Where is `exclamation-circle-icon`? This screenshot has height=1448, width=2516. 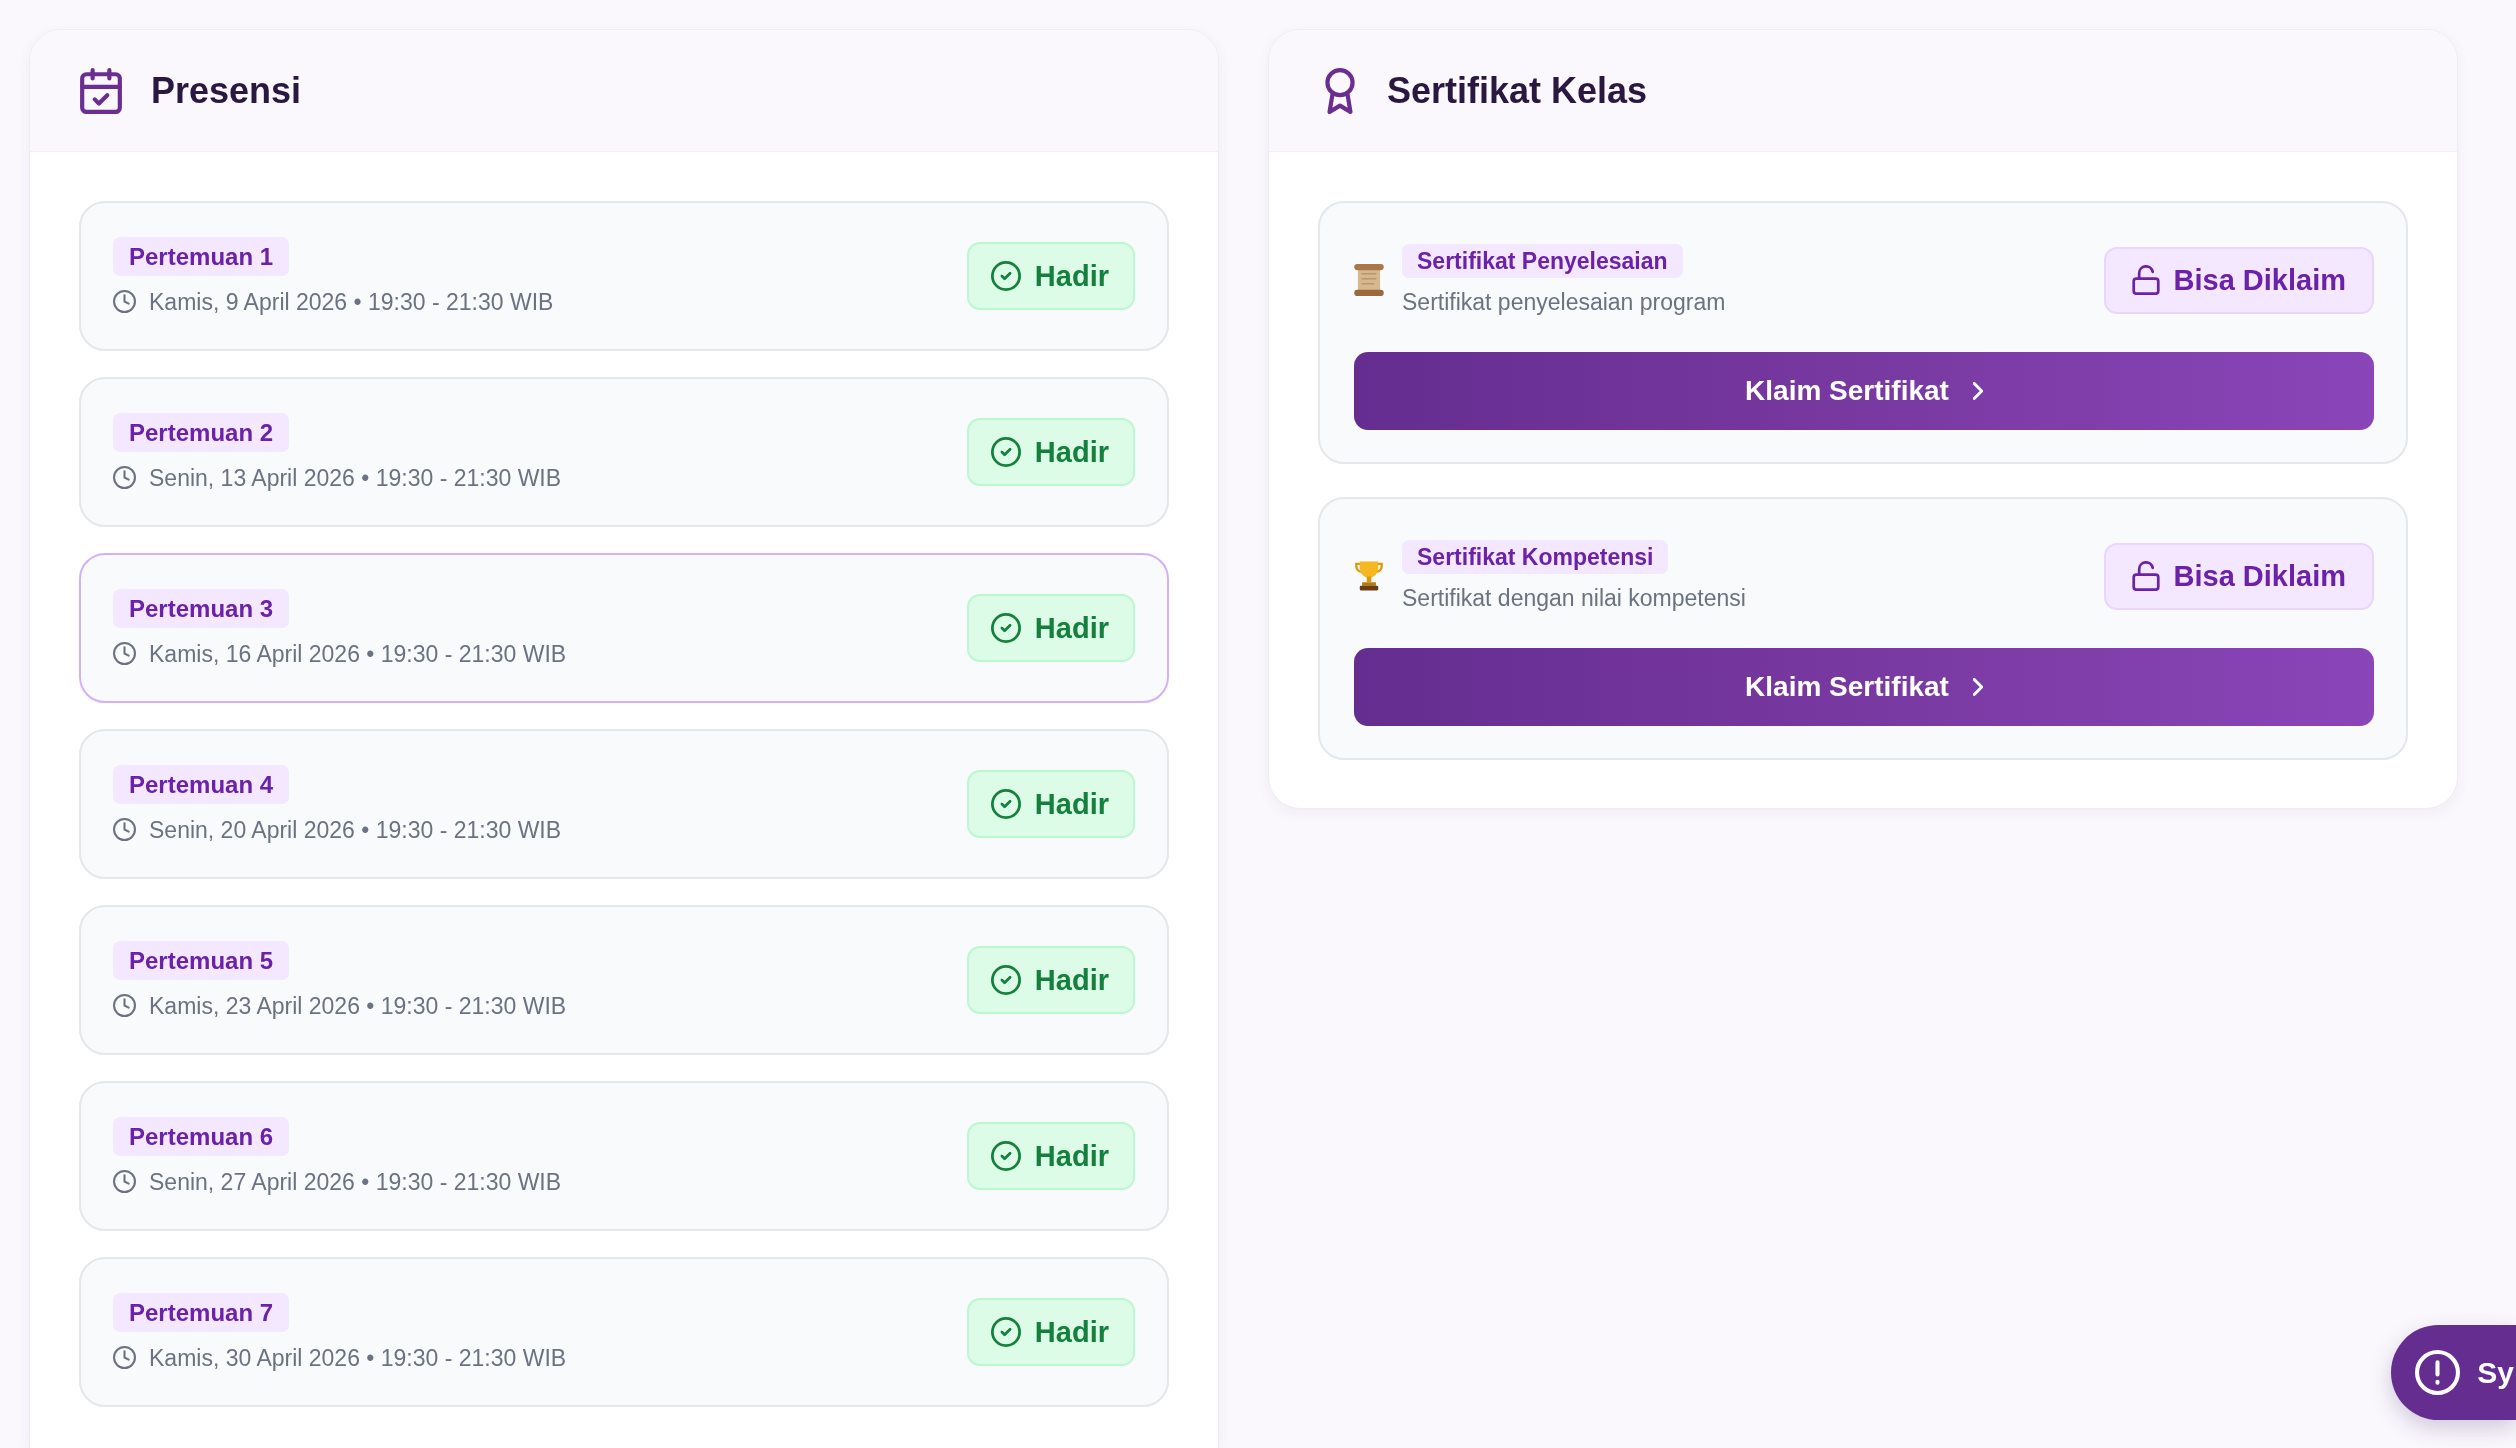 exclamation-circle-icon is located at coordinates (2438, 1372).